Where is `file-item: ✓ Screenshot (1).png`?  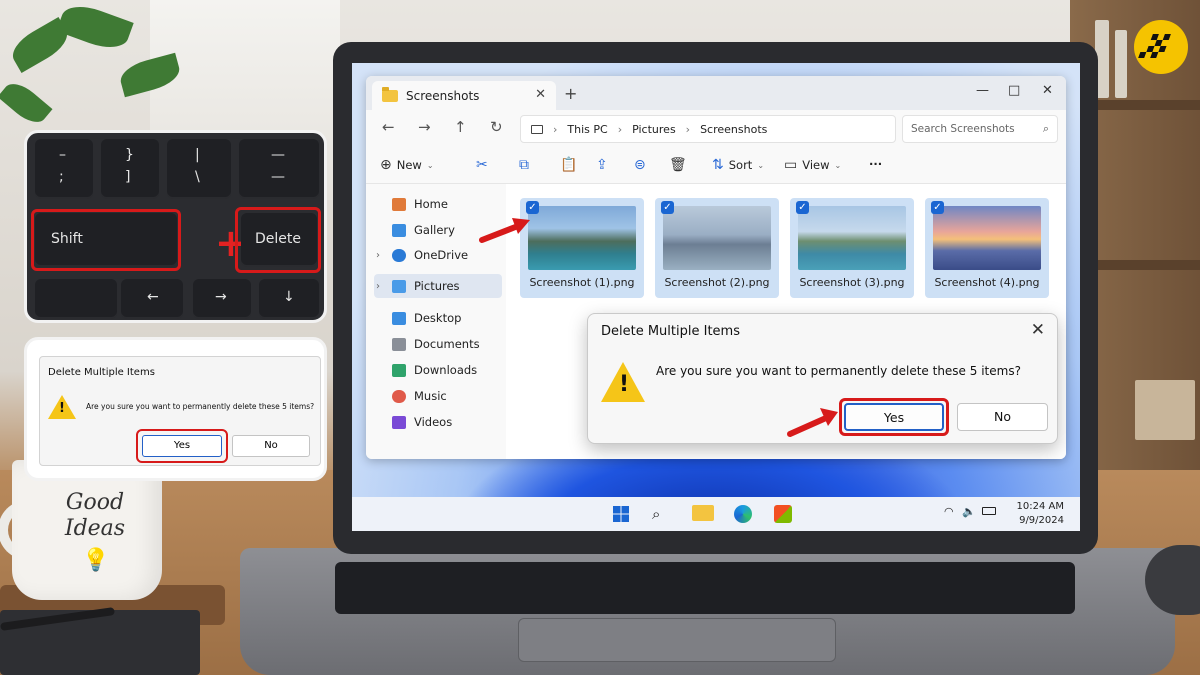
file-item: ✓ Screenshot (1).png is located at coordinates (582, 248).